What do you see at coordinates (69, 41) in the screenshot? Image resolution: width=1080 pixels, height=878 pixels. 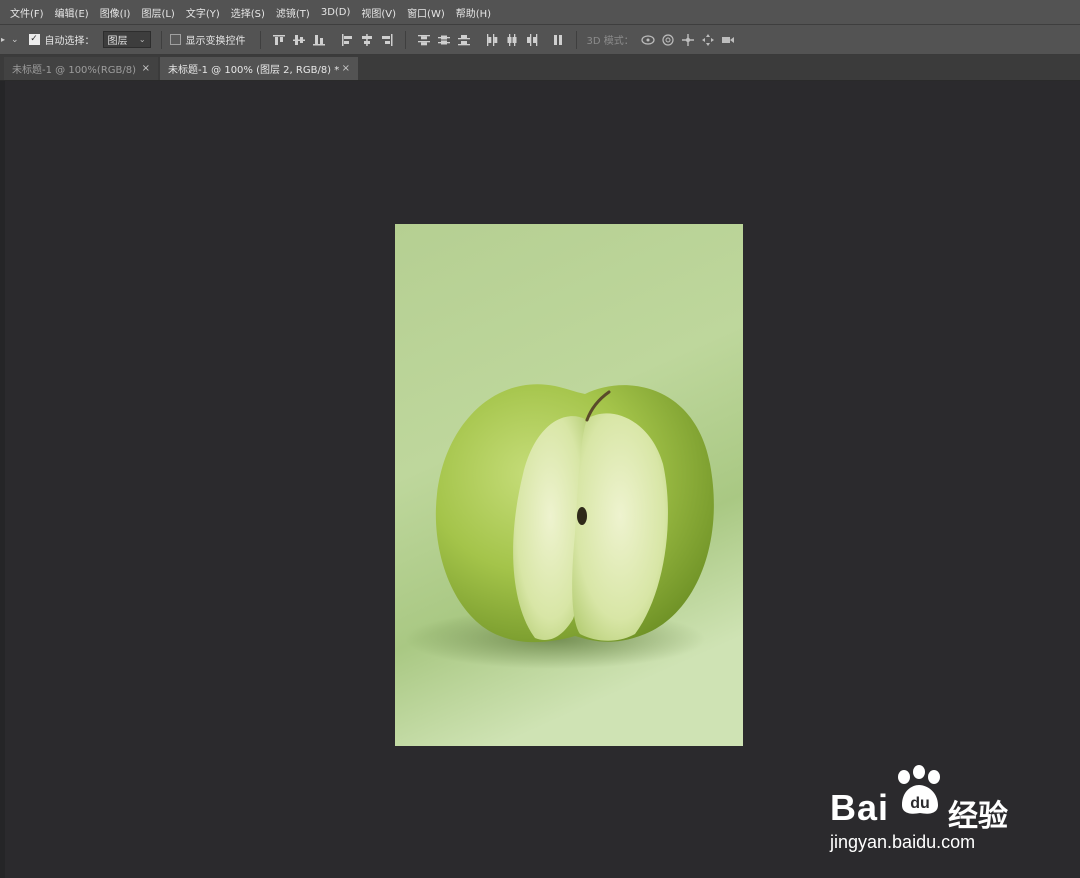 I see `auto-select-label: 自动选择：` at bounding box center [69, 41].